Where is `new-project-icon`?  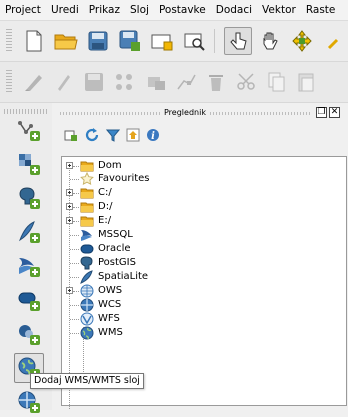
new-project-icon is located at coordinates (34, 41).